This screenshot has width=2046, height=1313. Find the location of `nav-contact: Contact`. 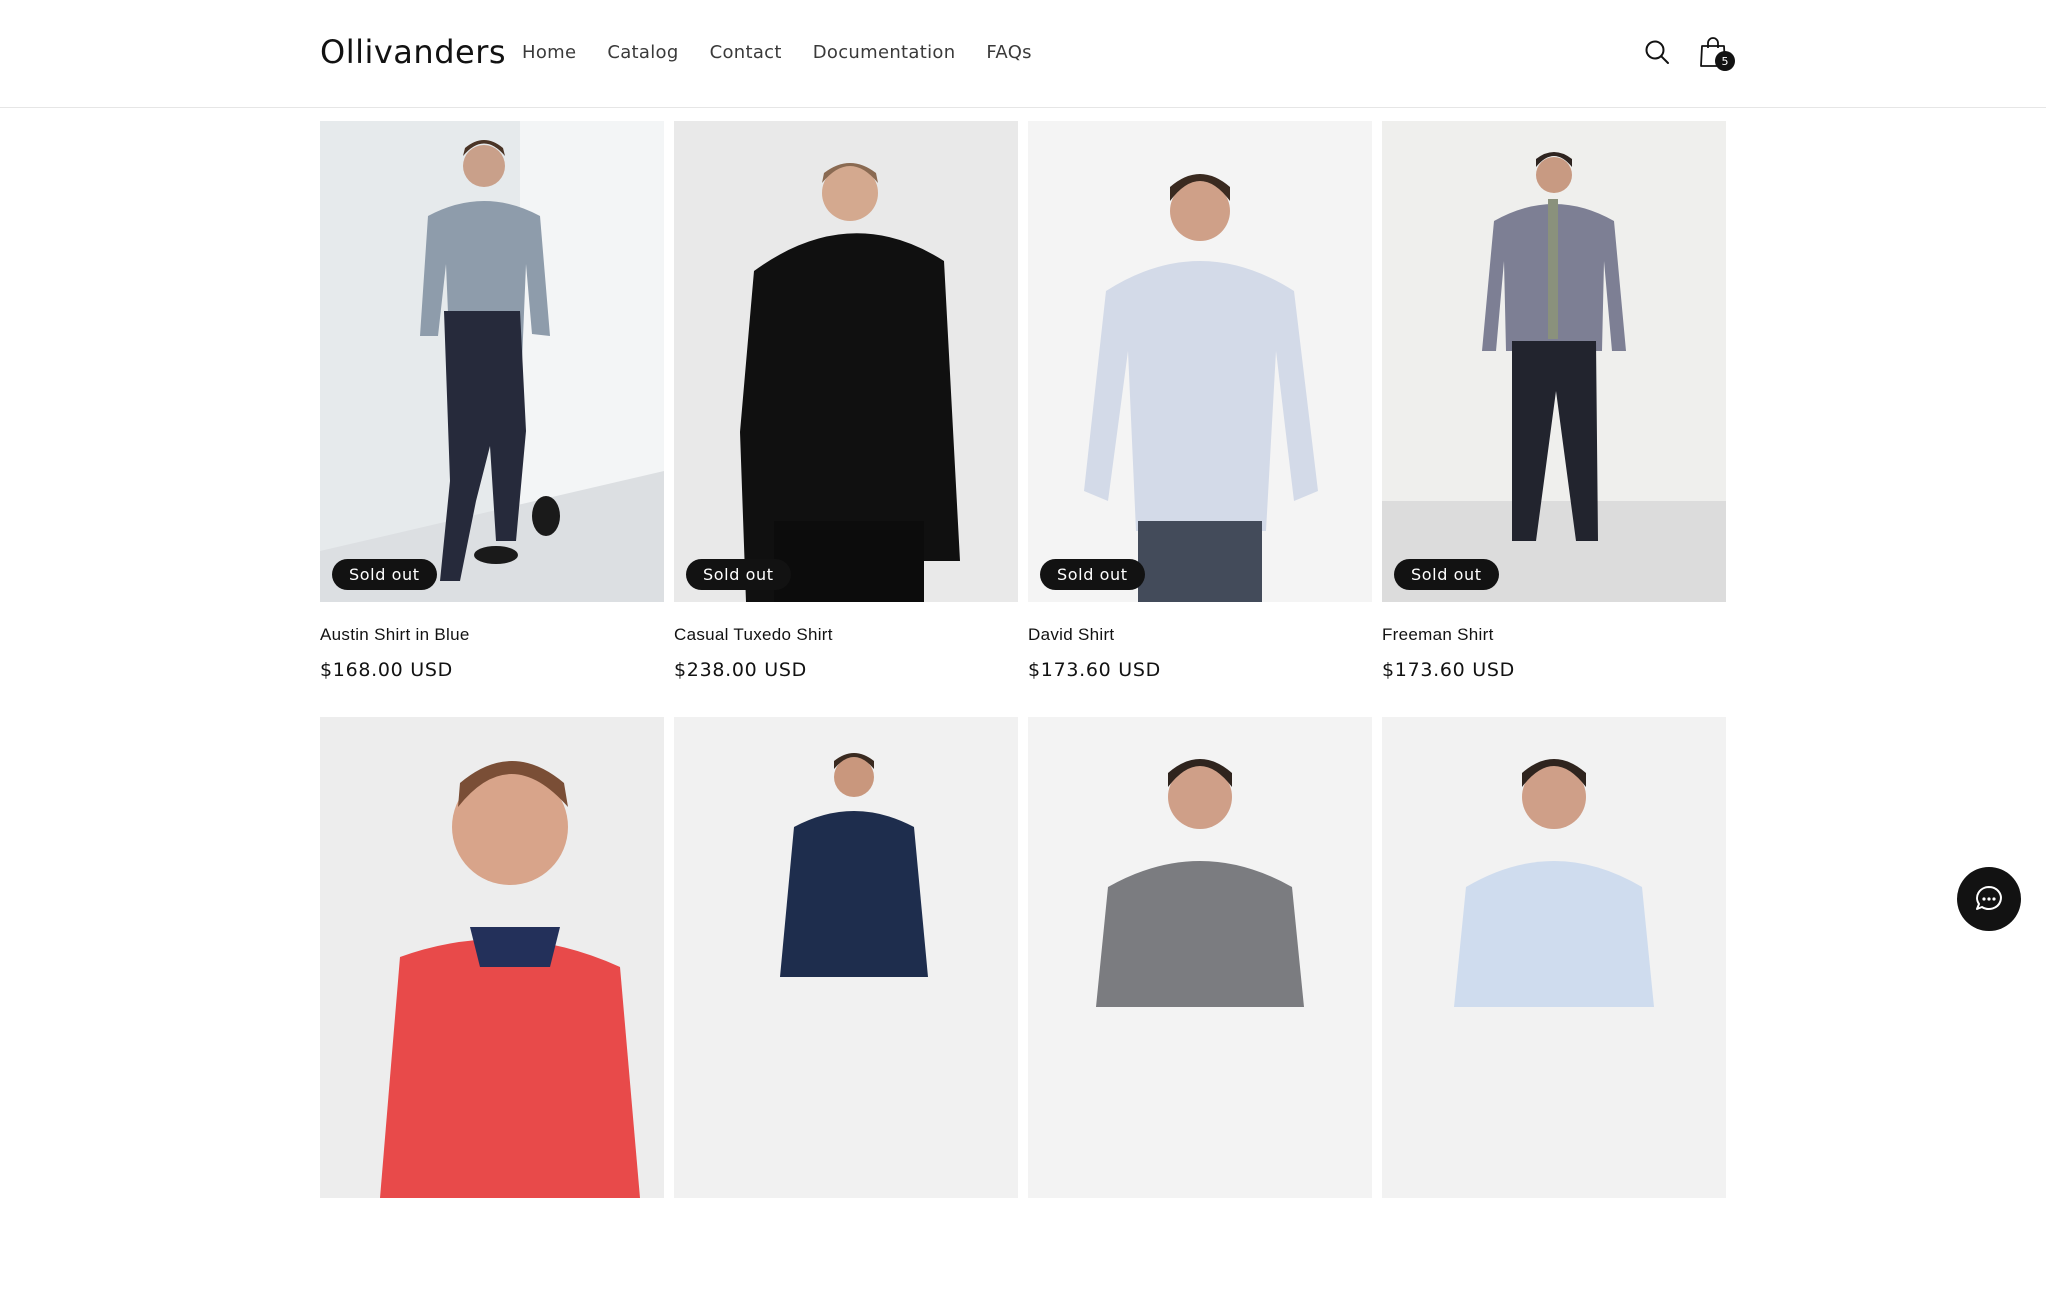

nav-contact: Contact is located at coordinates (746, 52).